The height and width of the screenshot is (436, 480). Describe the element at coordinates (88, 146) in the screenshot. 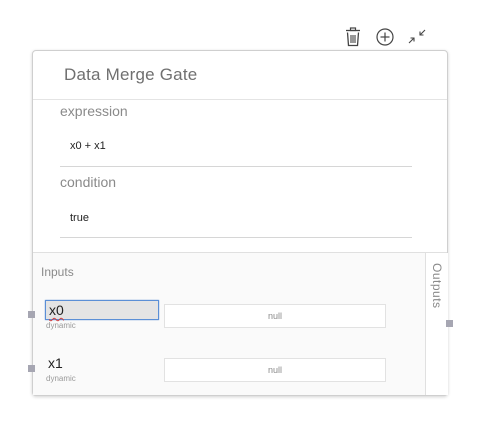

I see `expression-field: x0 + x1` at that location.